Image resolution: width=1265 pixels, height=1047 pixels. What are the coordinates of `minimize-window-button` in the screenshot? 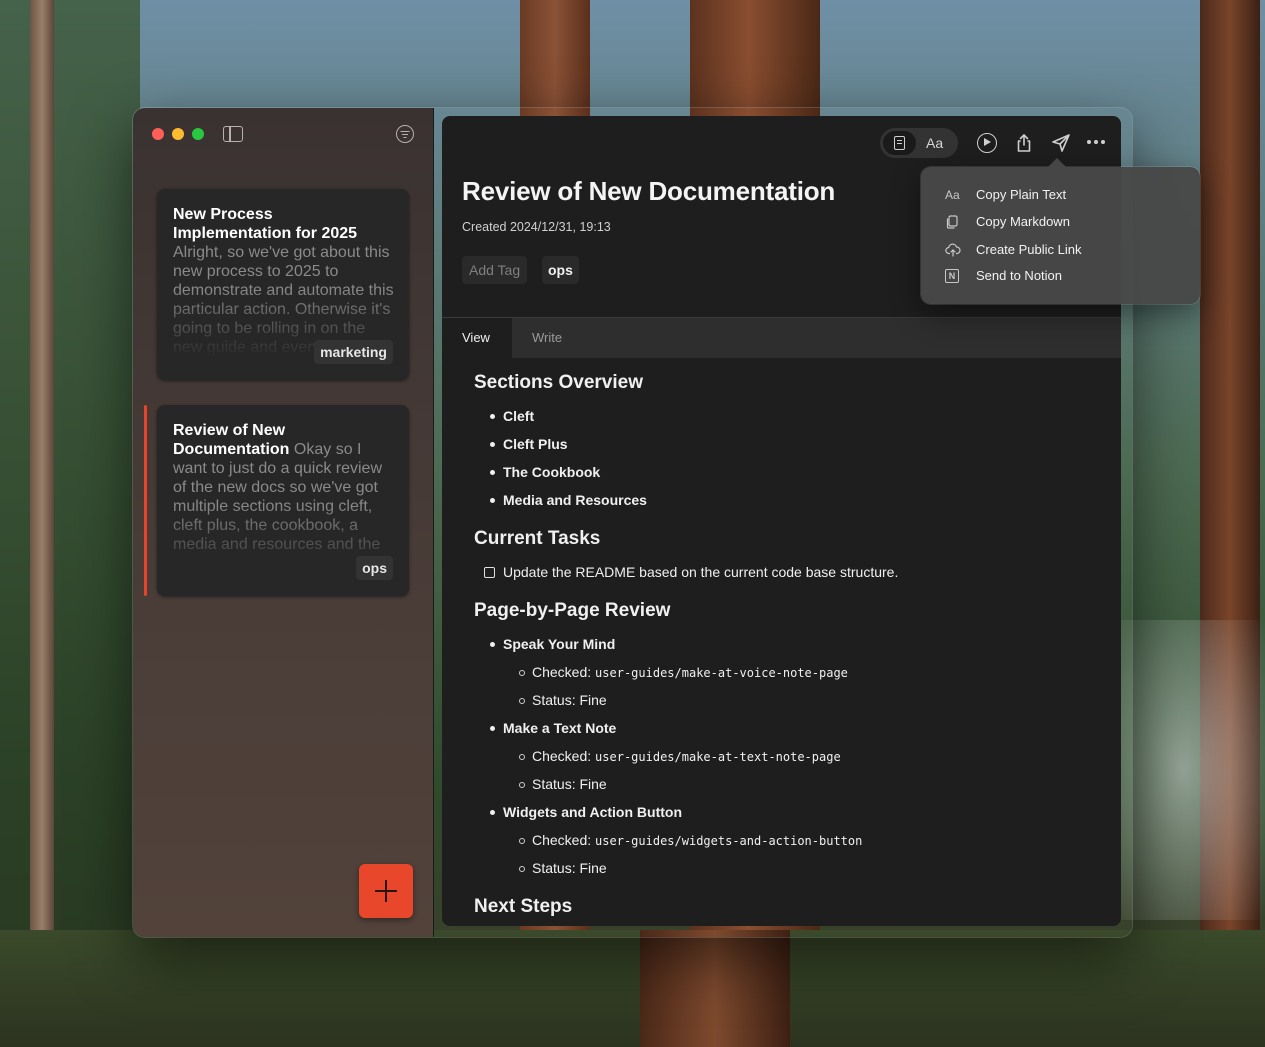 It's located at (178, 134).